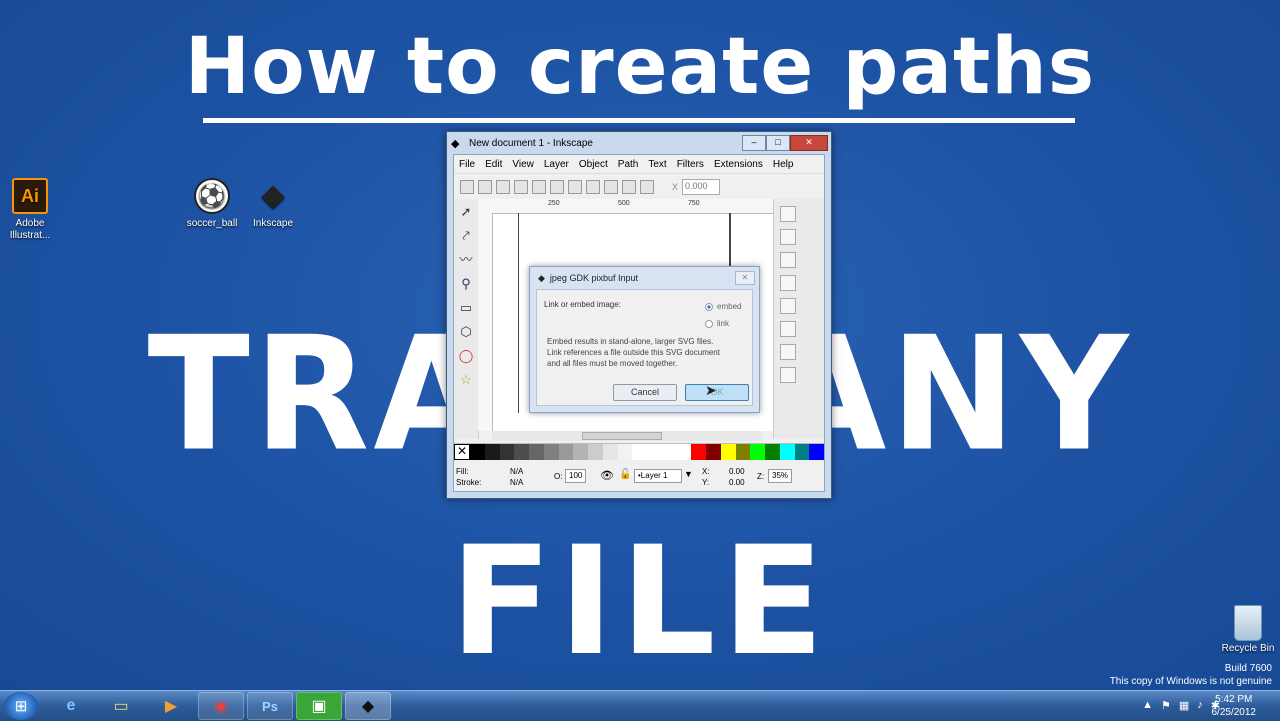 The height and width of the screenshot is (721, 1280). Describe the element at coordinates (539, 187) in the screenshot. I see `rotate-cw-button` at that location.